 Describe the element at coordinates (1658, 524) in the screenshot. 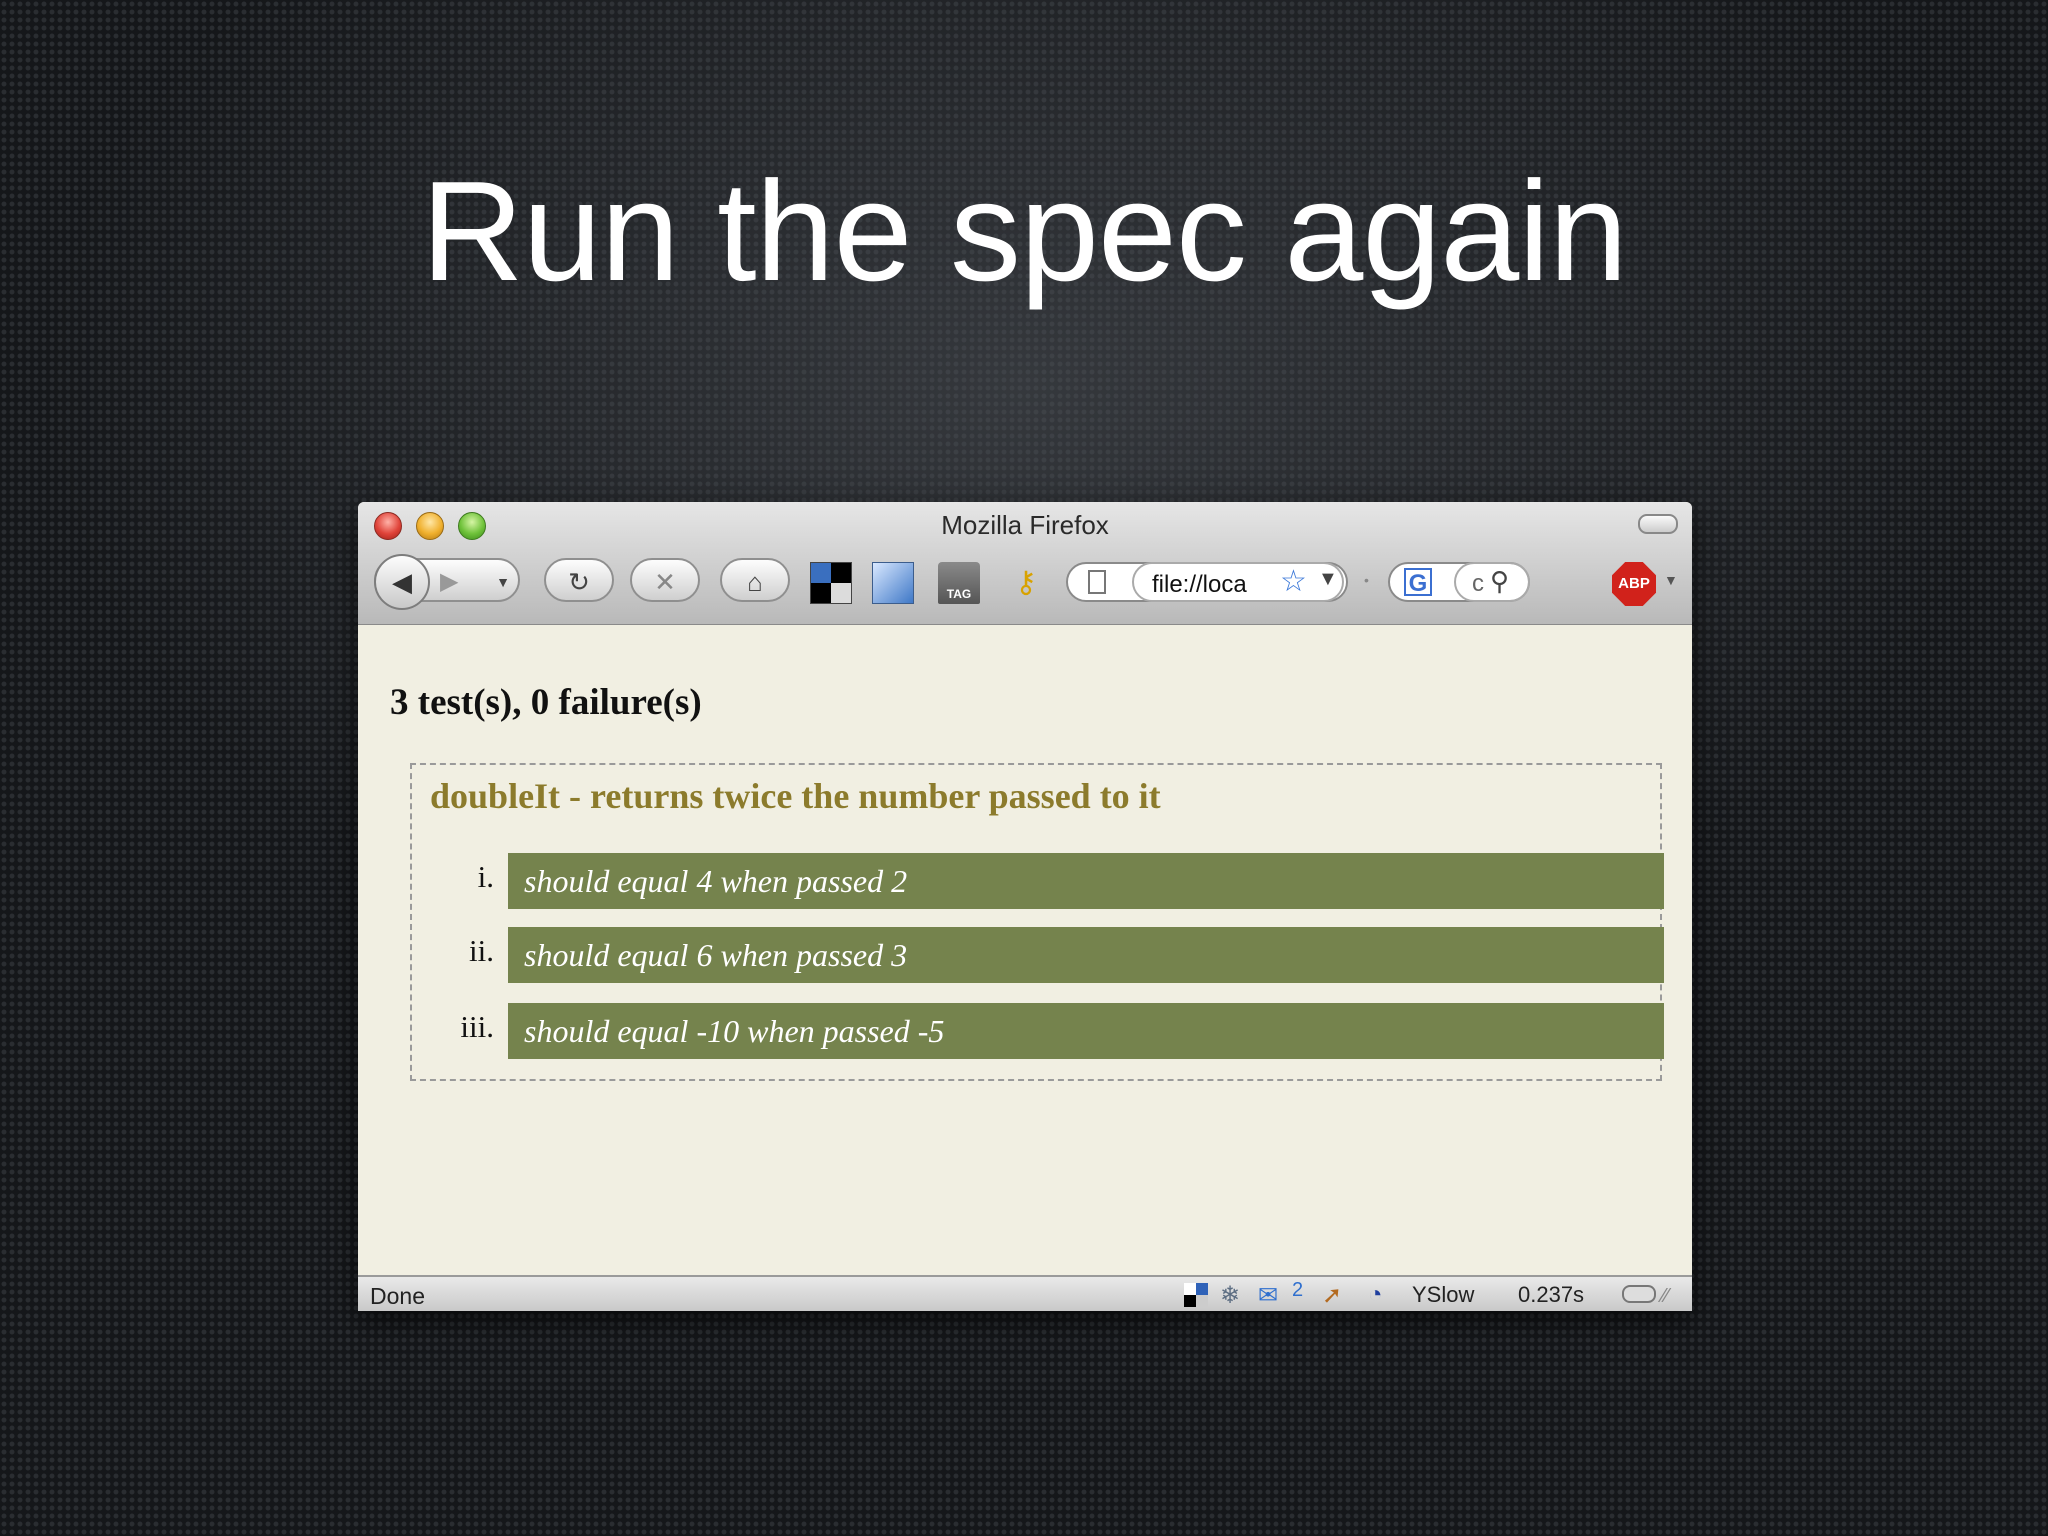

I see `toolbar-toggle-button` at that location.